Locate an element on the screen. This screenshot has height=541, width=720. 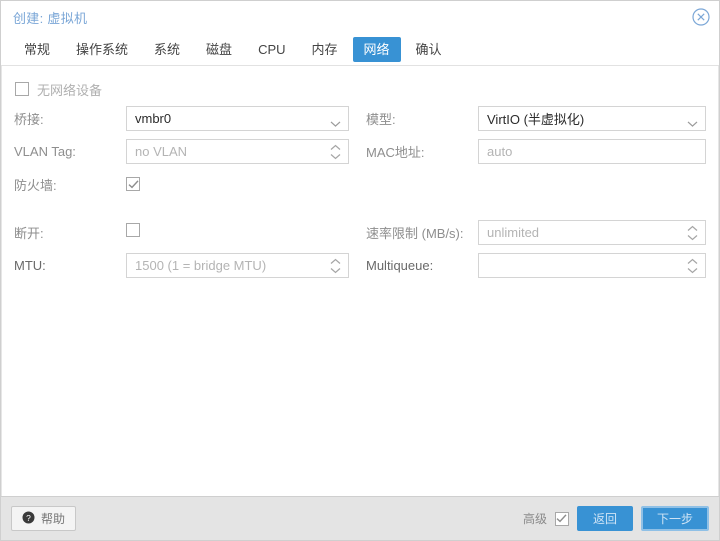
field-row-multiqueue: Multiqueue: is located at coordinates (536, 265).